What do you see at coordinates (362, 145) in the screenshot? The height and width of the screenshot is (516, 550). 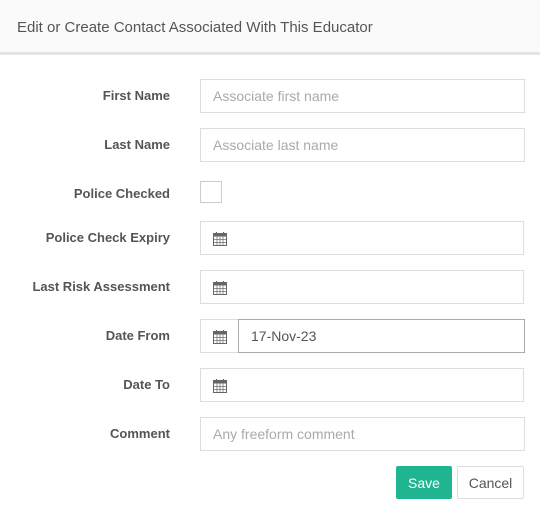 I see `last-name-input` at bounding box center [362, 145].